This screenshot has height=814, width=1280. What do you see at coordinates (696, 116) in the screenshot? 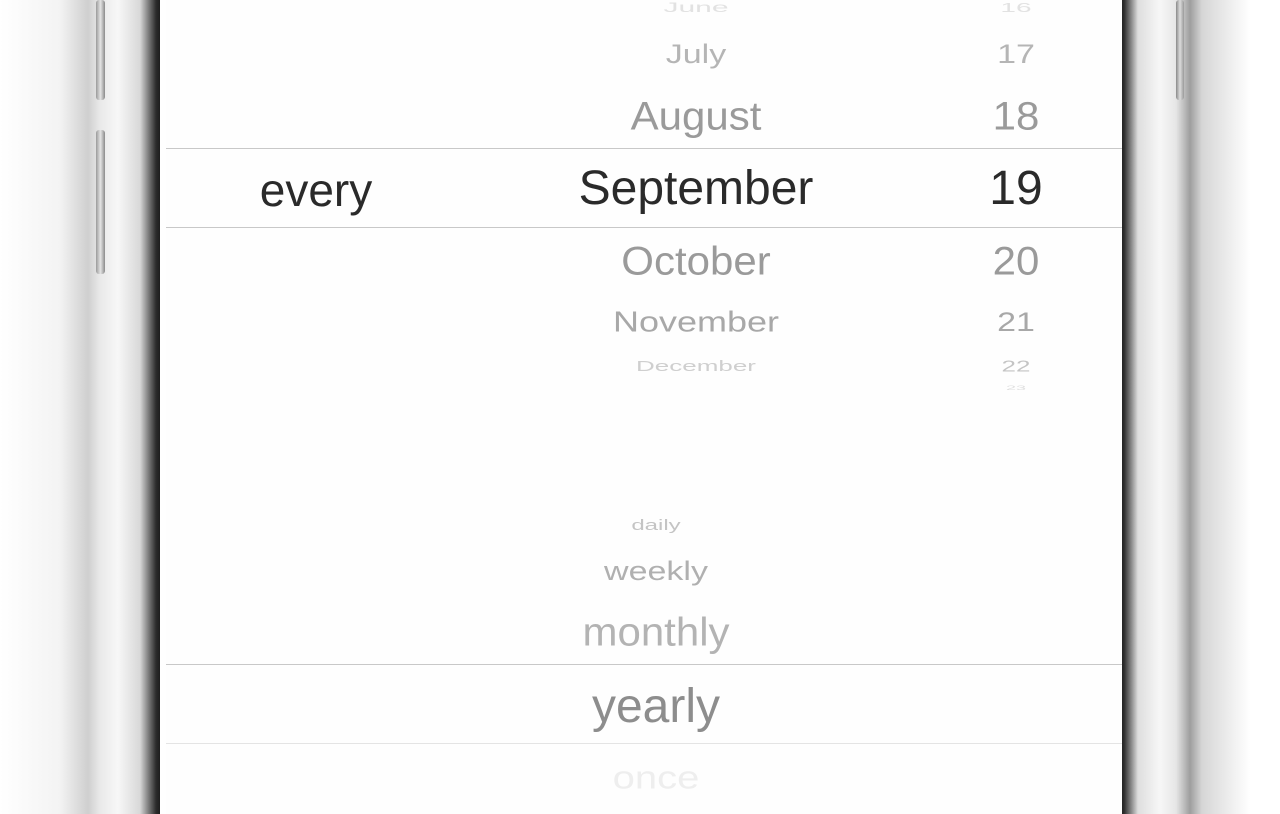
I see `month-option: August` at bounding box center [696, 116].